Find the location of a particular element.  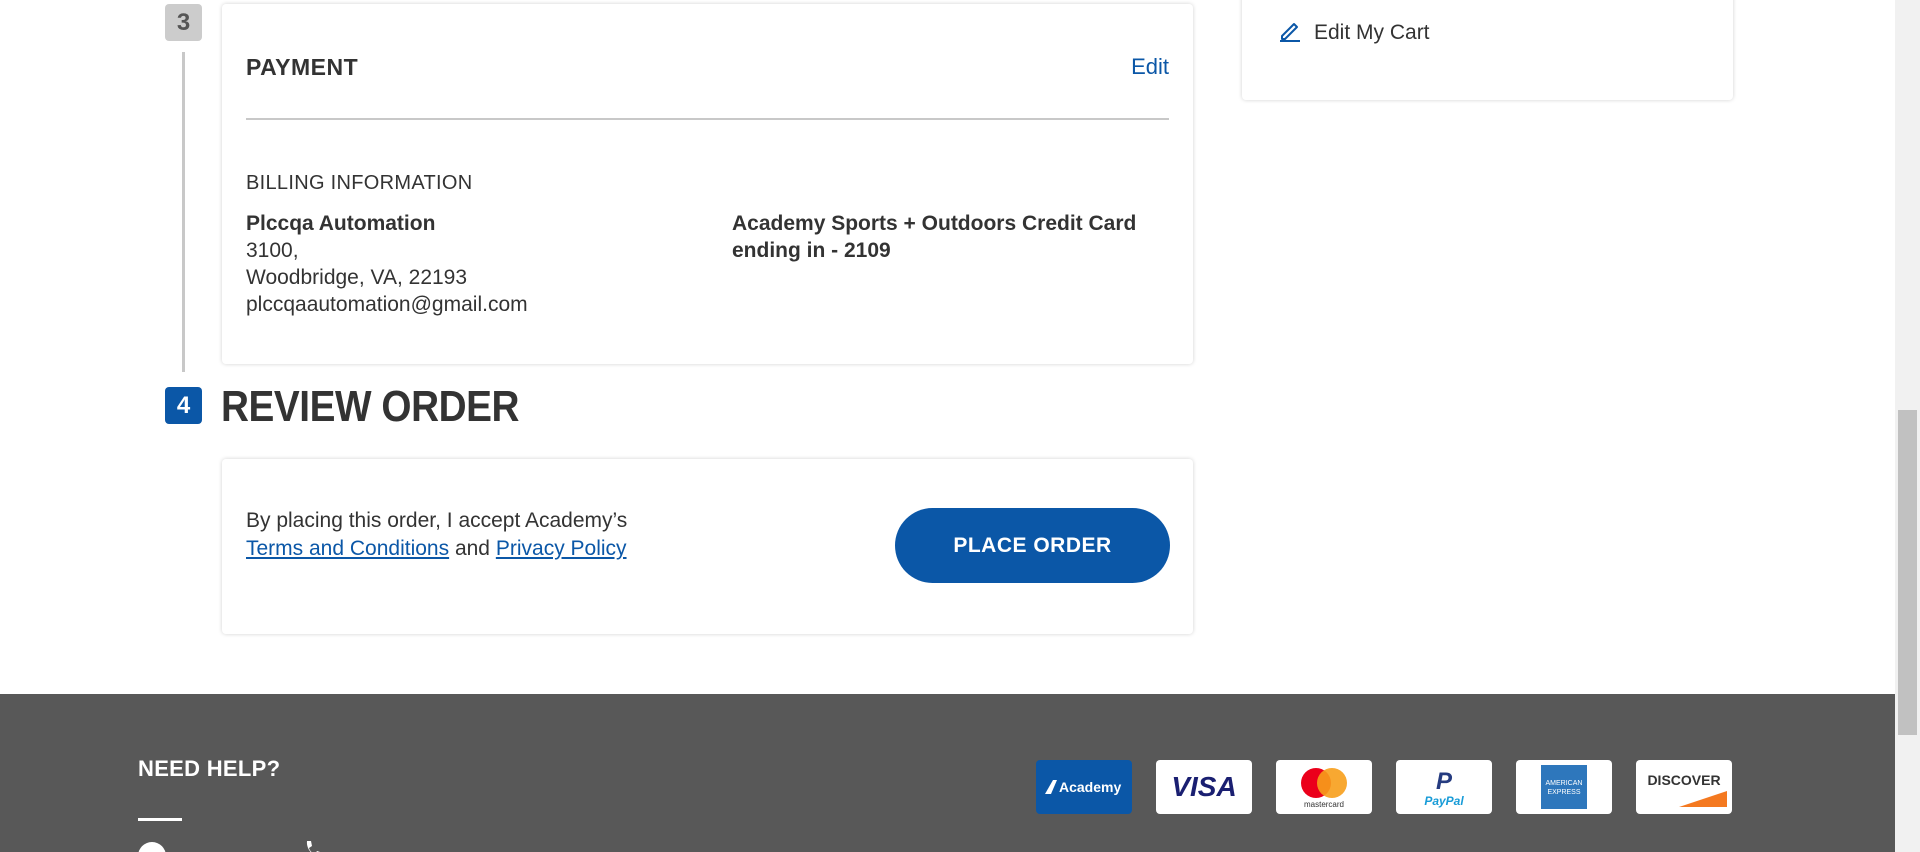

and-text: and is located at coordinates (472, 548).